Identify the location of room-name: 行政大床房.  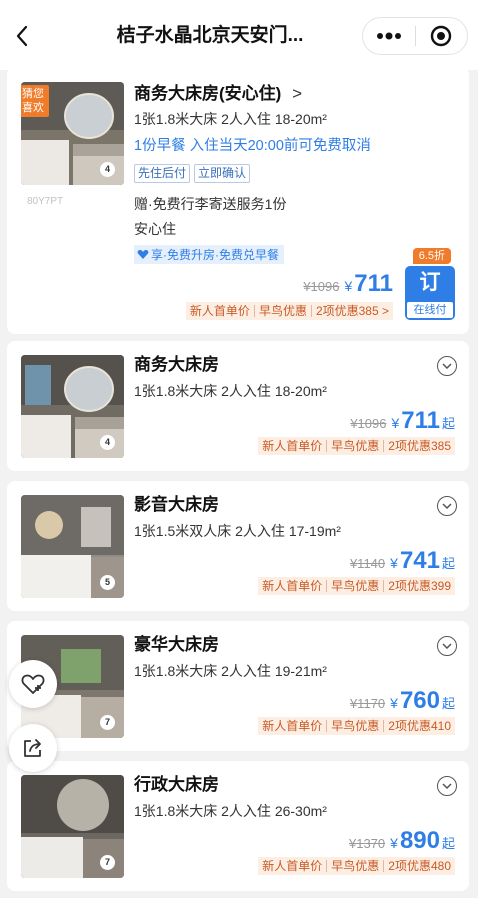
(176, 785).